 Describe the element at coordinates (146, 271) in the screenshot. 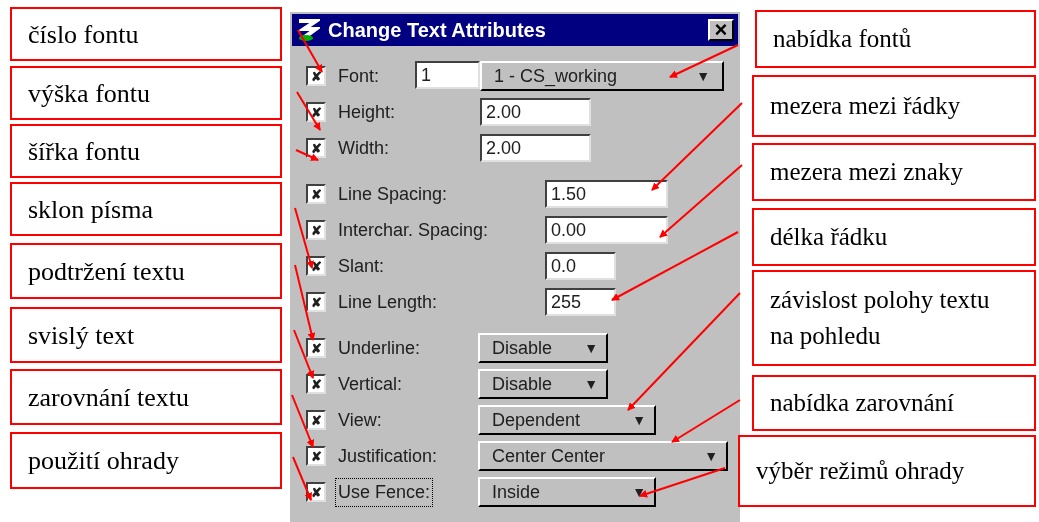

I see `callout-label: podtržení textu` at that location.